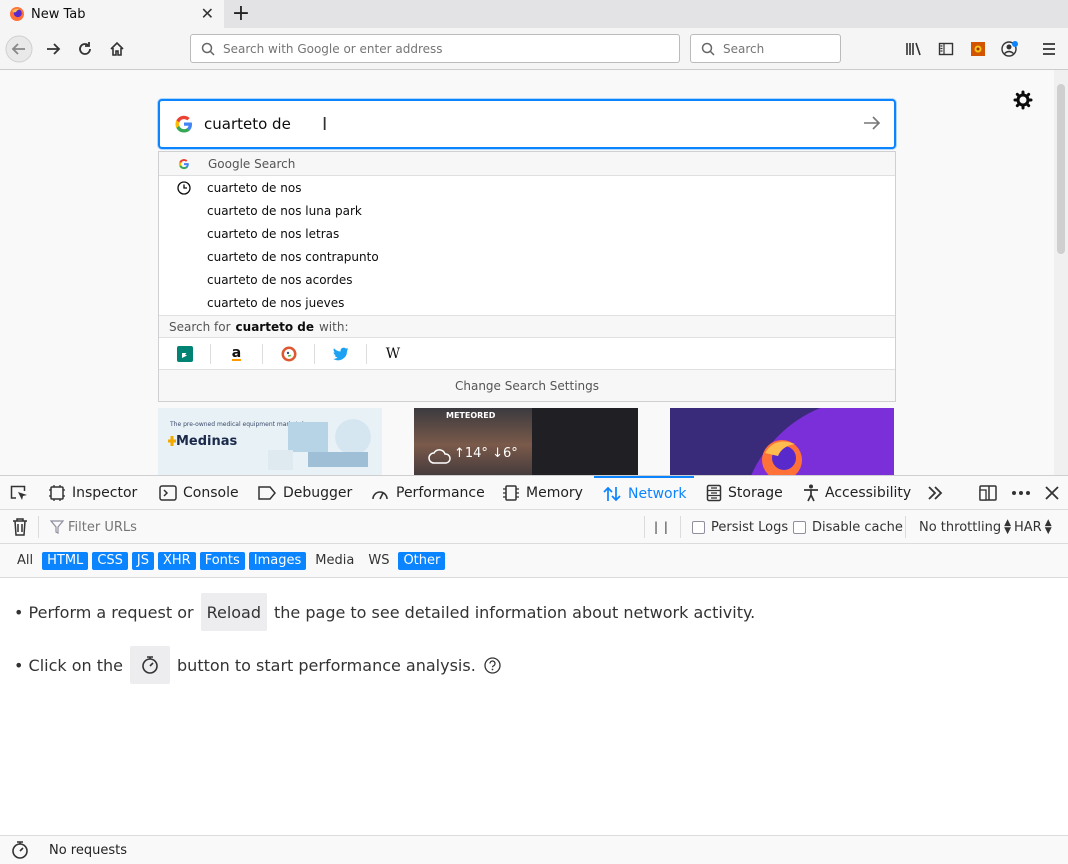  What do you see at coordinates (112, 14) in the screenshot?
I see `tab-new-tab: New Tab ✕` at bounding box center [112, 14].